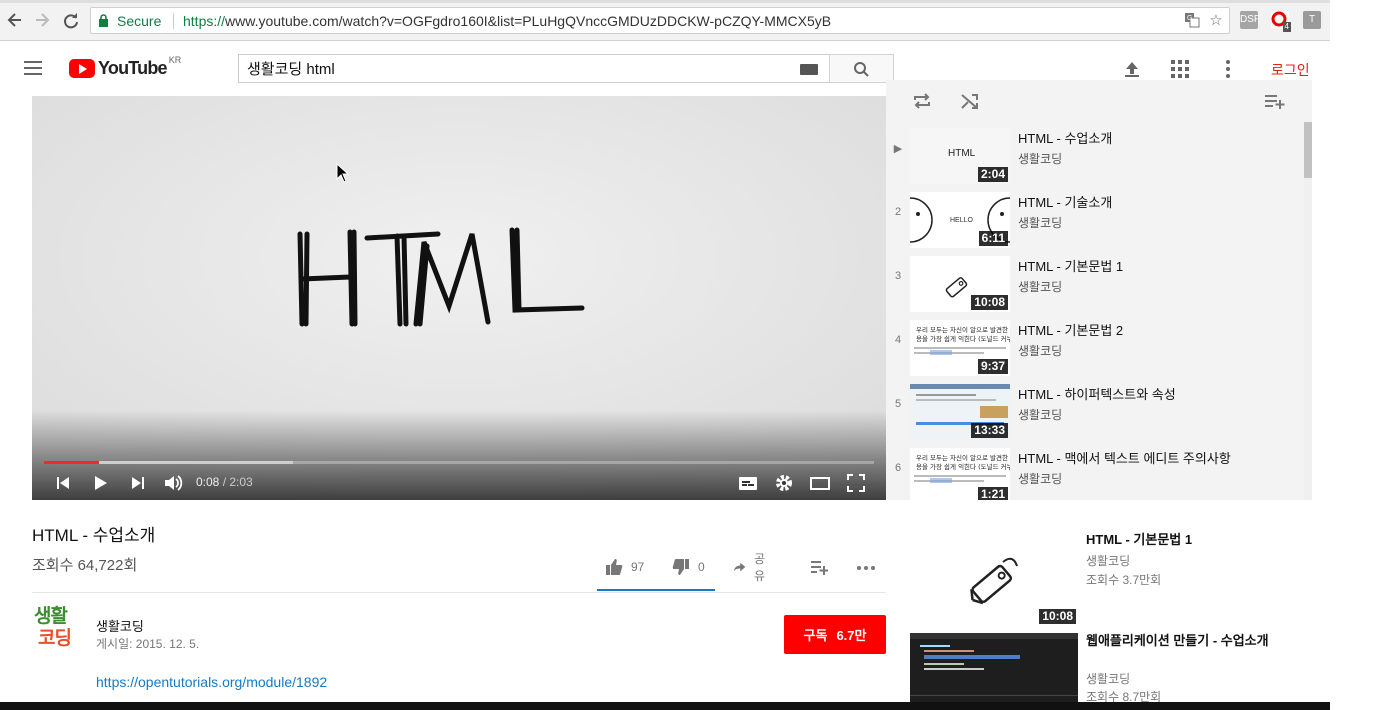 The width and height of the screenshot is (1395, 710). Describe the element at coordinates (211, 682) in the screenshot. I see `description-link: https://opentutorials.org/module/1892` at that location.